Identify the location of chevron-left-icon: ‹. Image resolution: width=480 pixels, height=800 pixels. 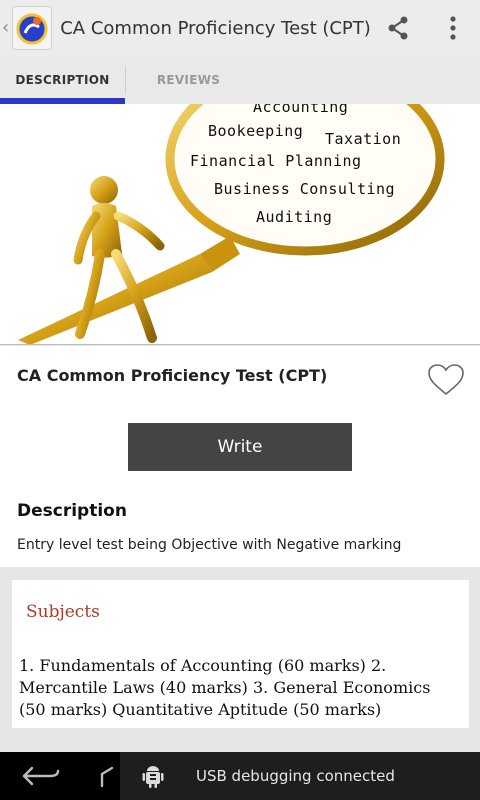
(7, 28).